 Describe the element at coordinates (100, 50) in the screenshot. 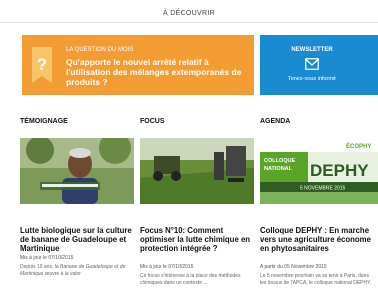

I see `question-kicker: LA QUESTION DU MOIS` at that location.